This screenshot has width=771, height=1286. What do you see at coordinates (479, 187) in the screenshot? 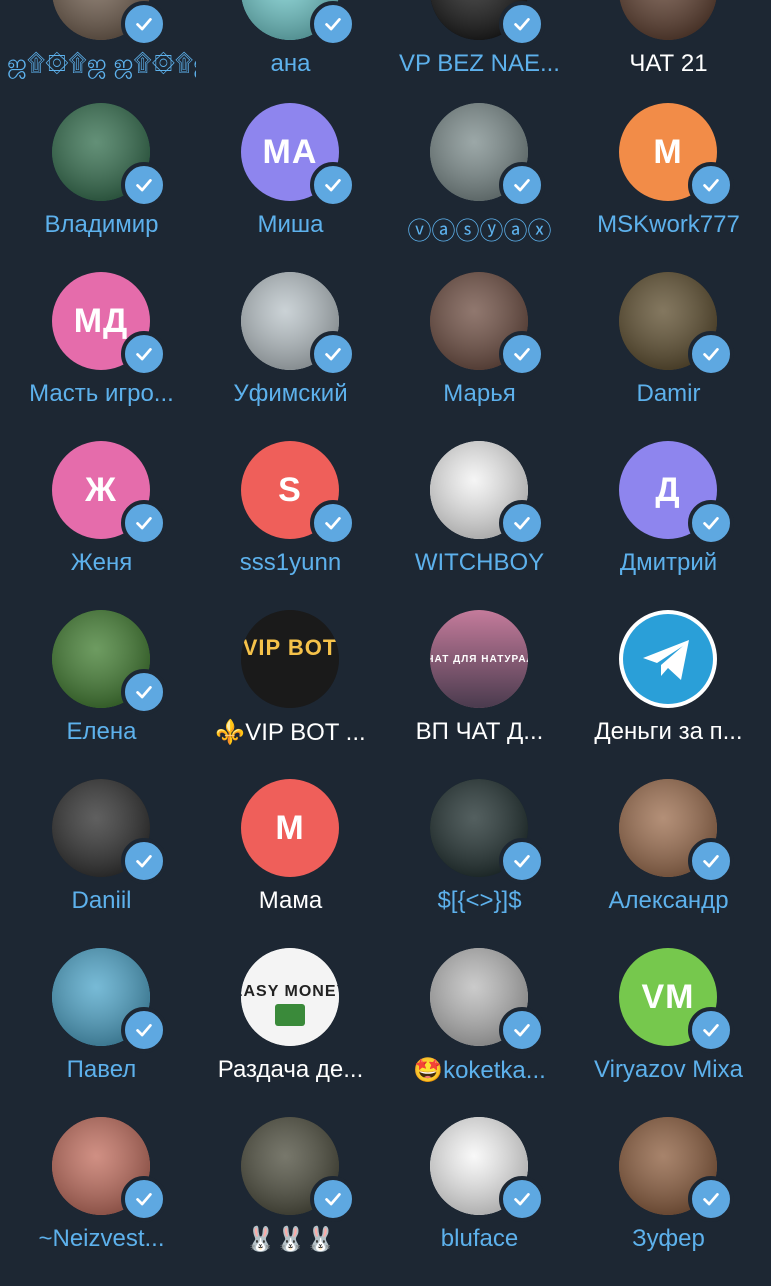
I see `contact-item: ⓥⓐⓢⓨⓐⓧ` at bounding box center [479, 187].